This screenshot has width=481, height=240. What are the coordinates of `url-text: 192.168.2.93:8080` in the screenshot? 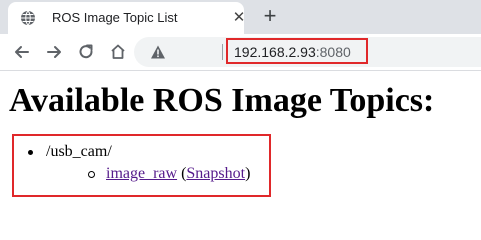 It's located at (292, 52).